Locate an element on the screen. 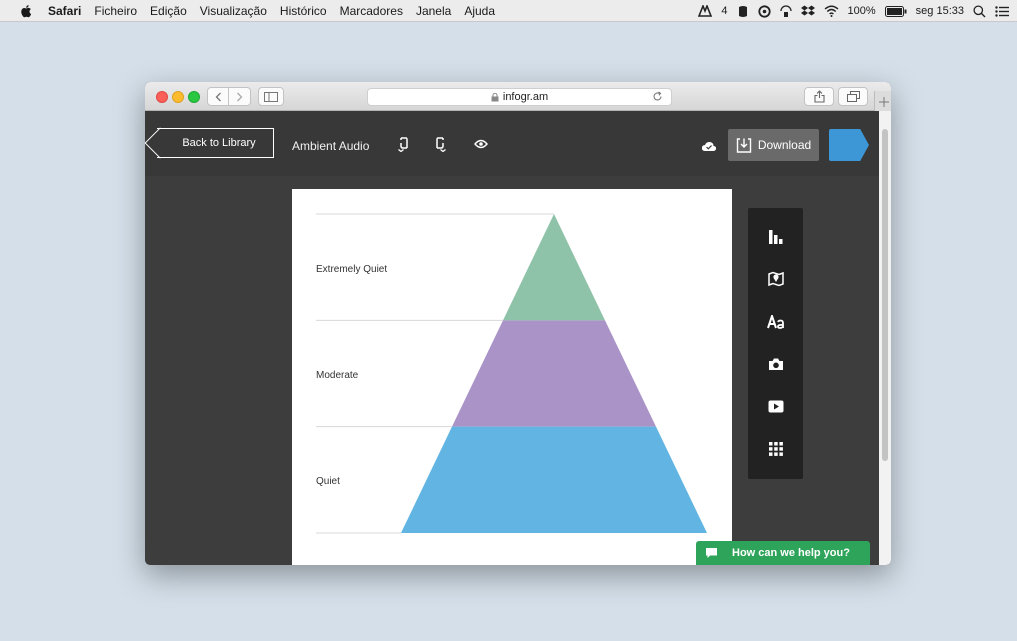  spotlight-search-icon is located at coordinates (979, 11).